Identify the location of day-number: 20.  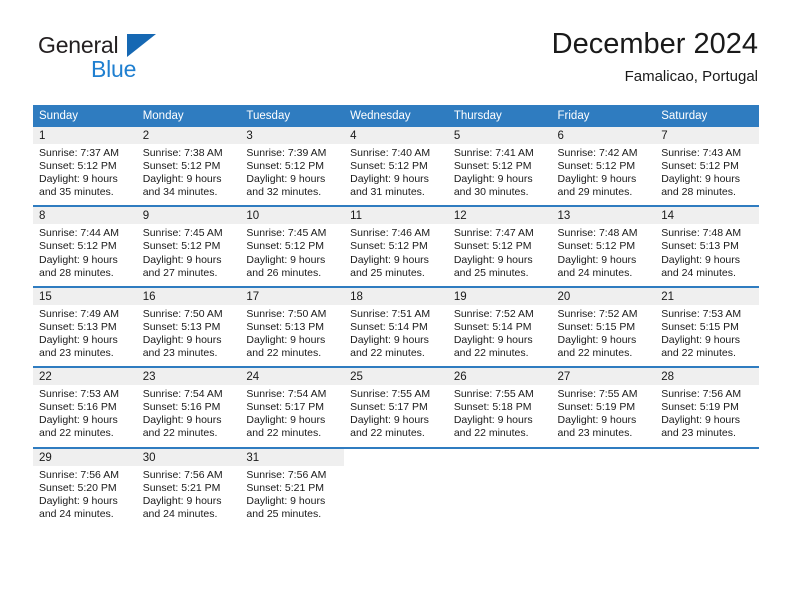
(603, 296).